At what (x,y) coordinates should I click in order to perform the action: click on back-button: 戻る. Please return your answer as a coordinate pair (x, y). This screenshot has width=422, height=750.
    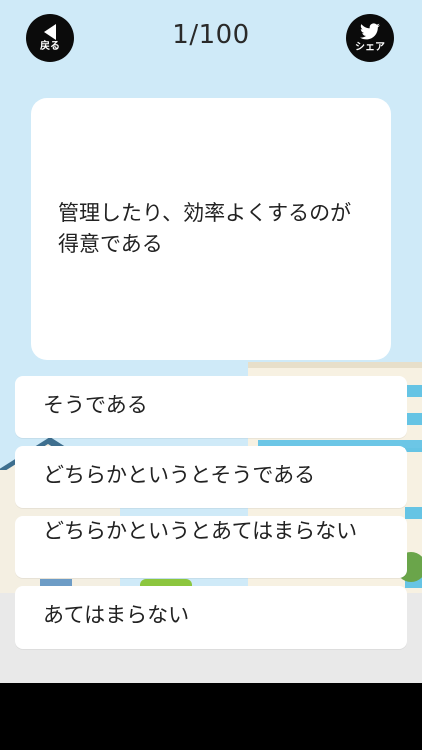
    Looking at the image, I should click on (50, 38).